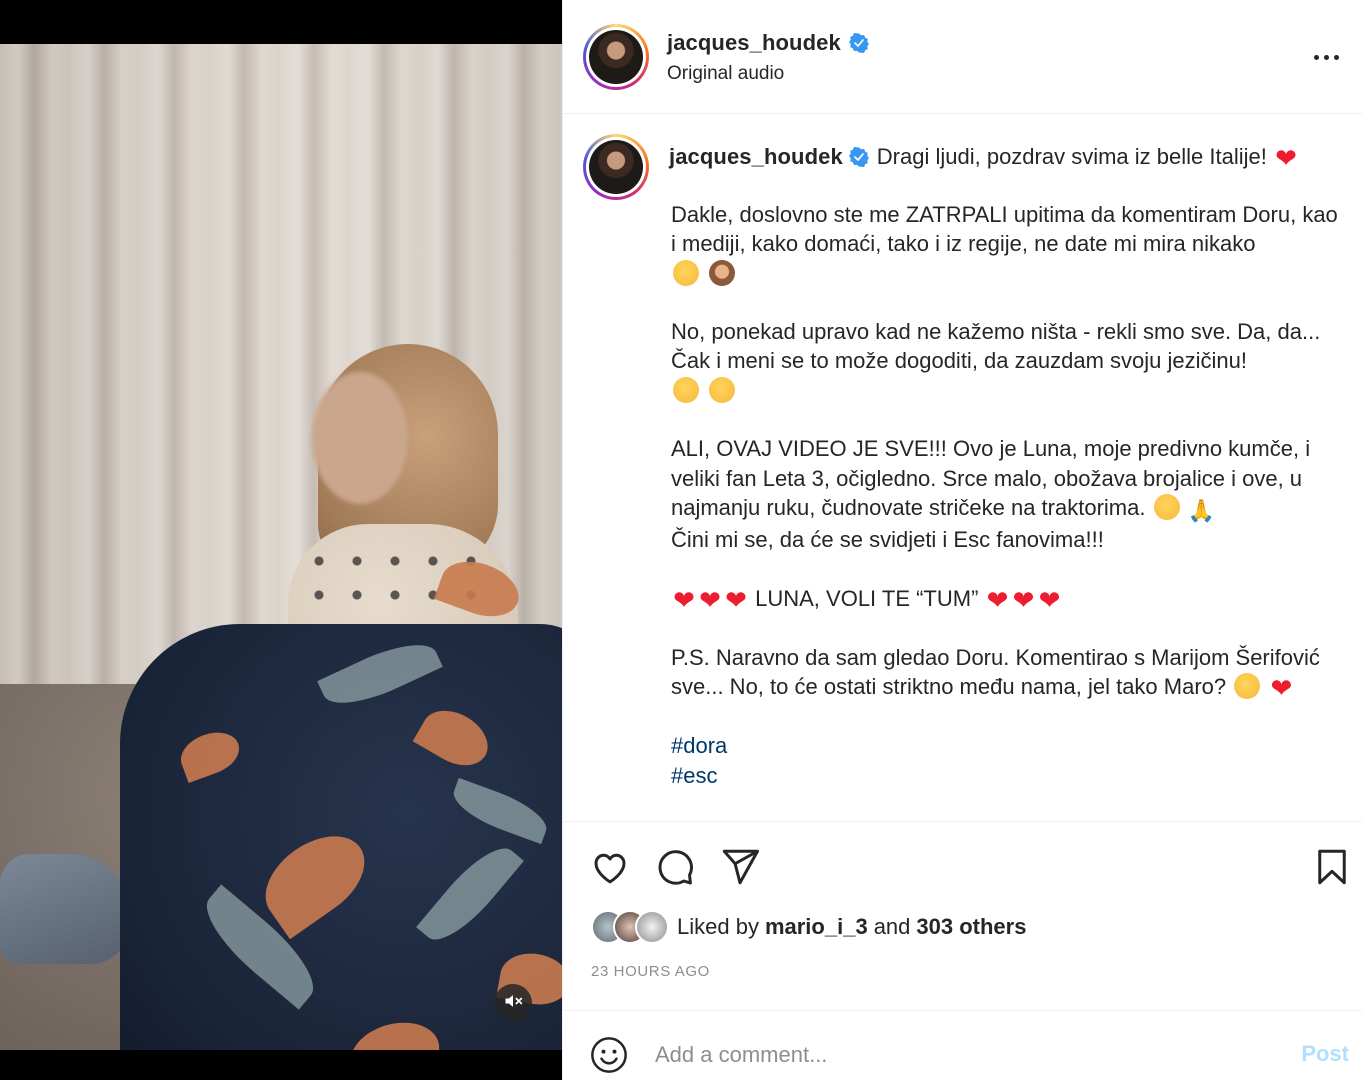  I want to click on hashtag-link: #esc, so click(1006, 775).